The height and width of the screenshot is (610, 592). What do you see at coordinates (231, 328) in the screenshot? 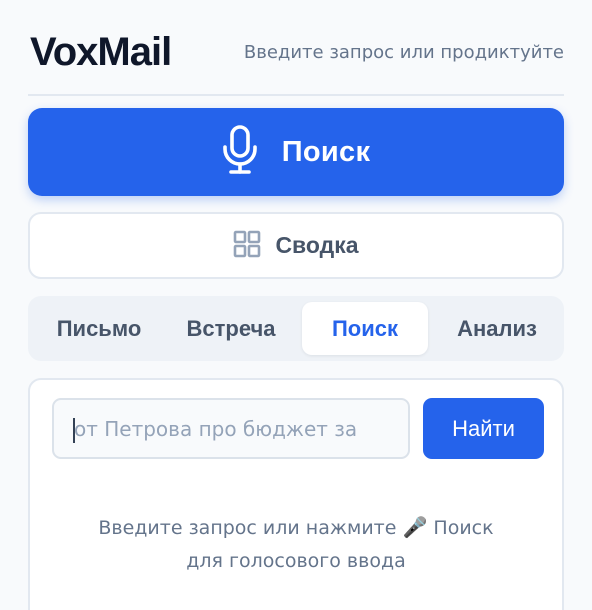
I see `tab-meeting: Встреча` at bounding box center [231, 328].